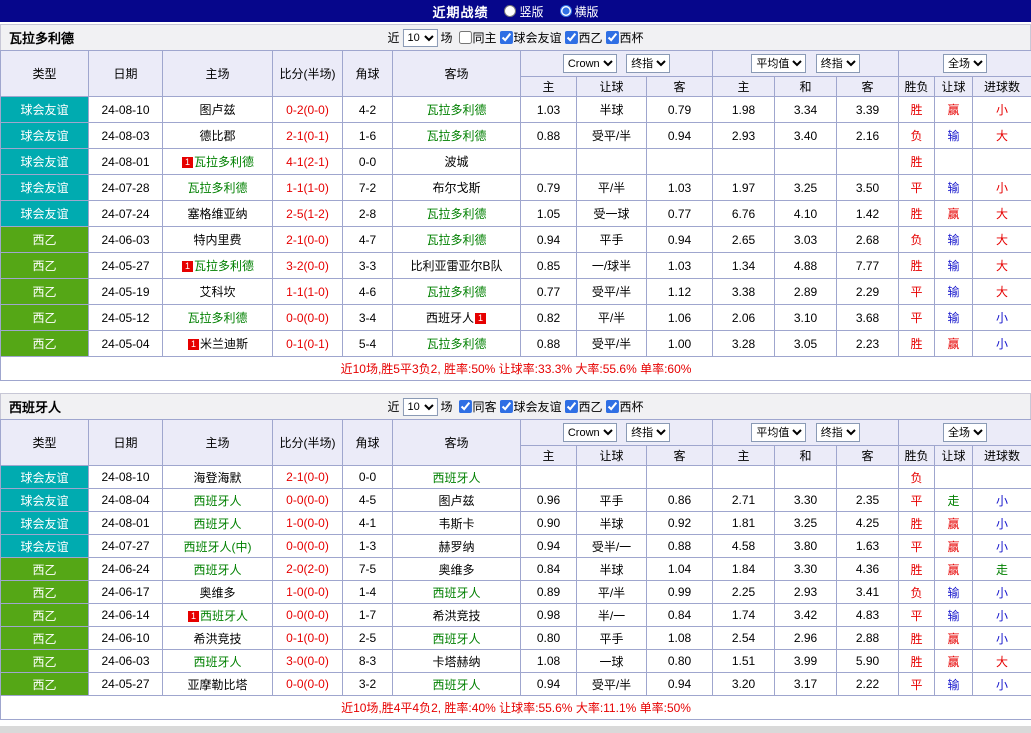  Describe the element at coordinates (307, 661) in the screenshot. I see `match-score: 3-0(0-0)` at that location.